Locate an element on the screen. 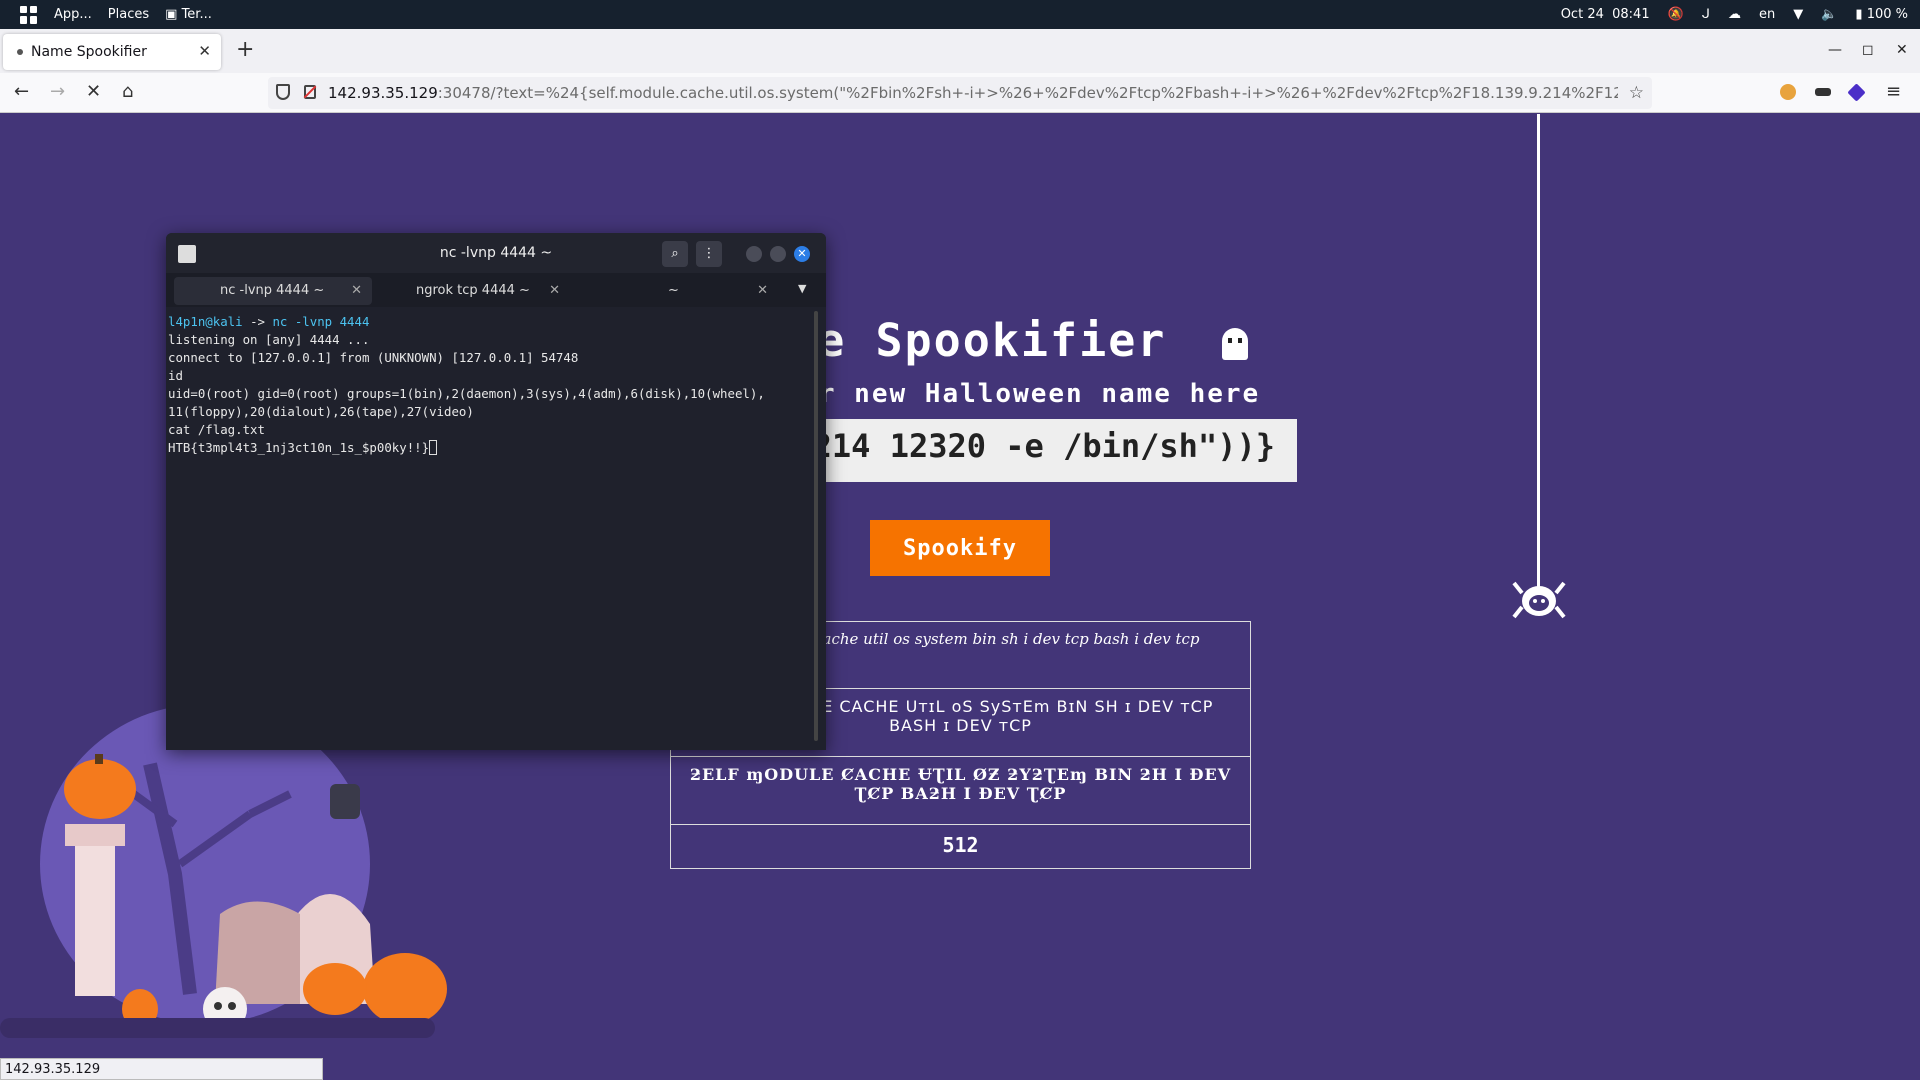 The height and width of the screenshot is (1080, 1920). result-row: 512 is located at coordinates (960, 846).